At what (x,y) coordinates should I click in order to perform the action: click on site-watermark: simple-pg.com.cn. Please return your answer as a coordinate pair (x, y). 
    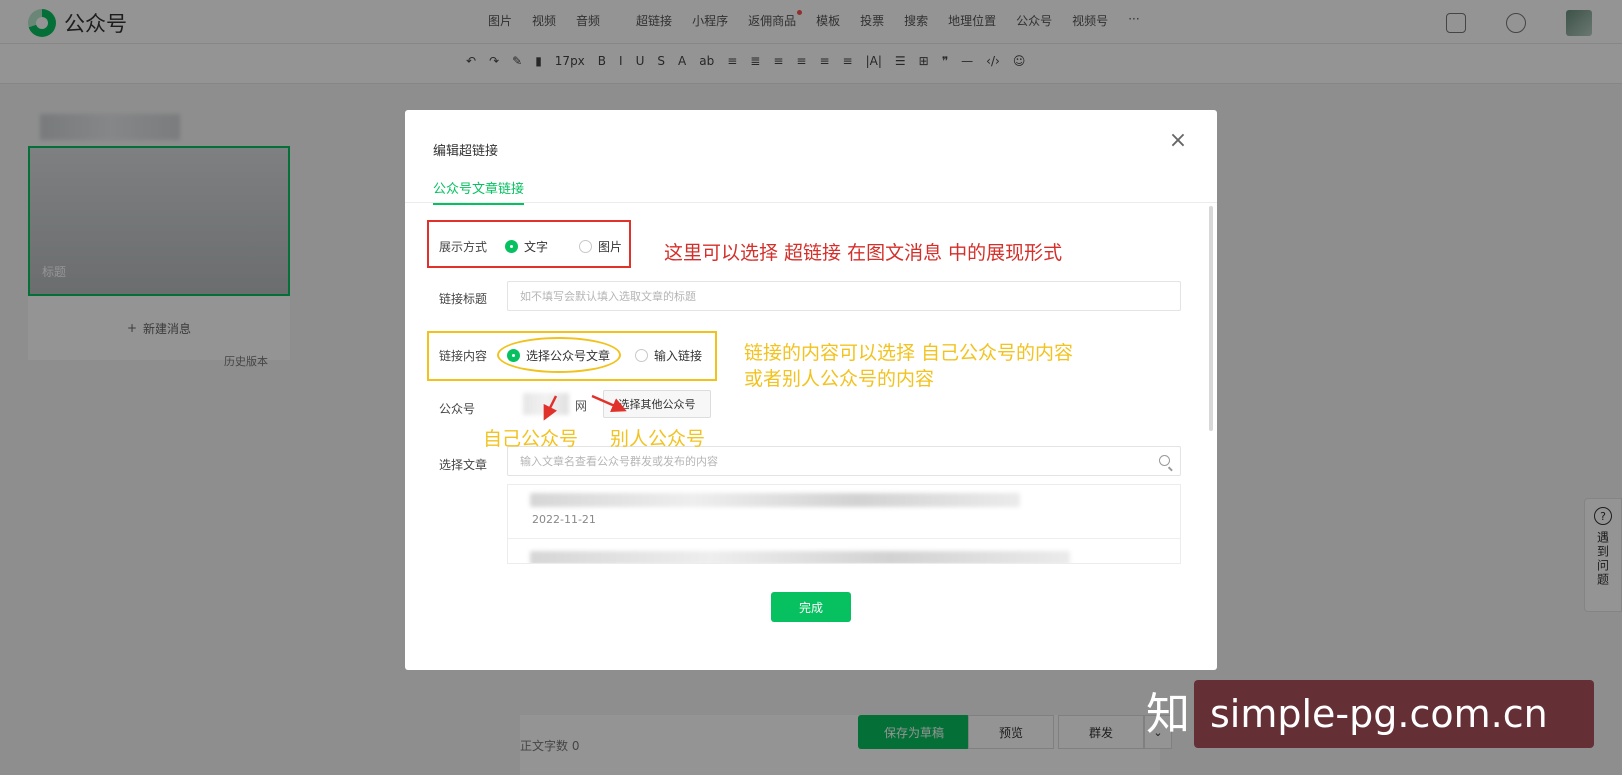
    Looking at the image, I should click on (1394, 714).